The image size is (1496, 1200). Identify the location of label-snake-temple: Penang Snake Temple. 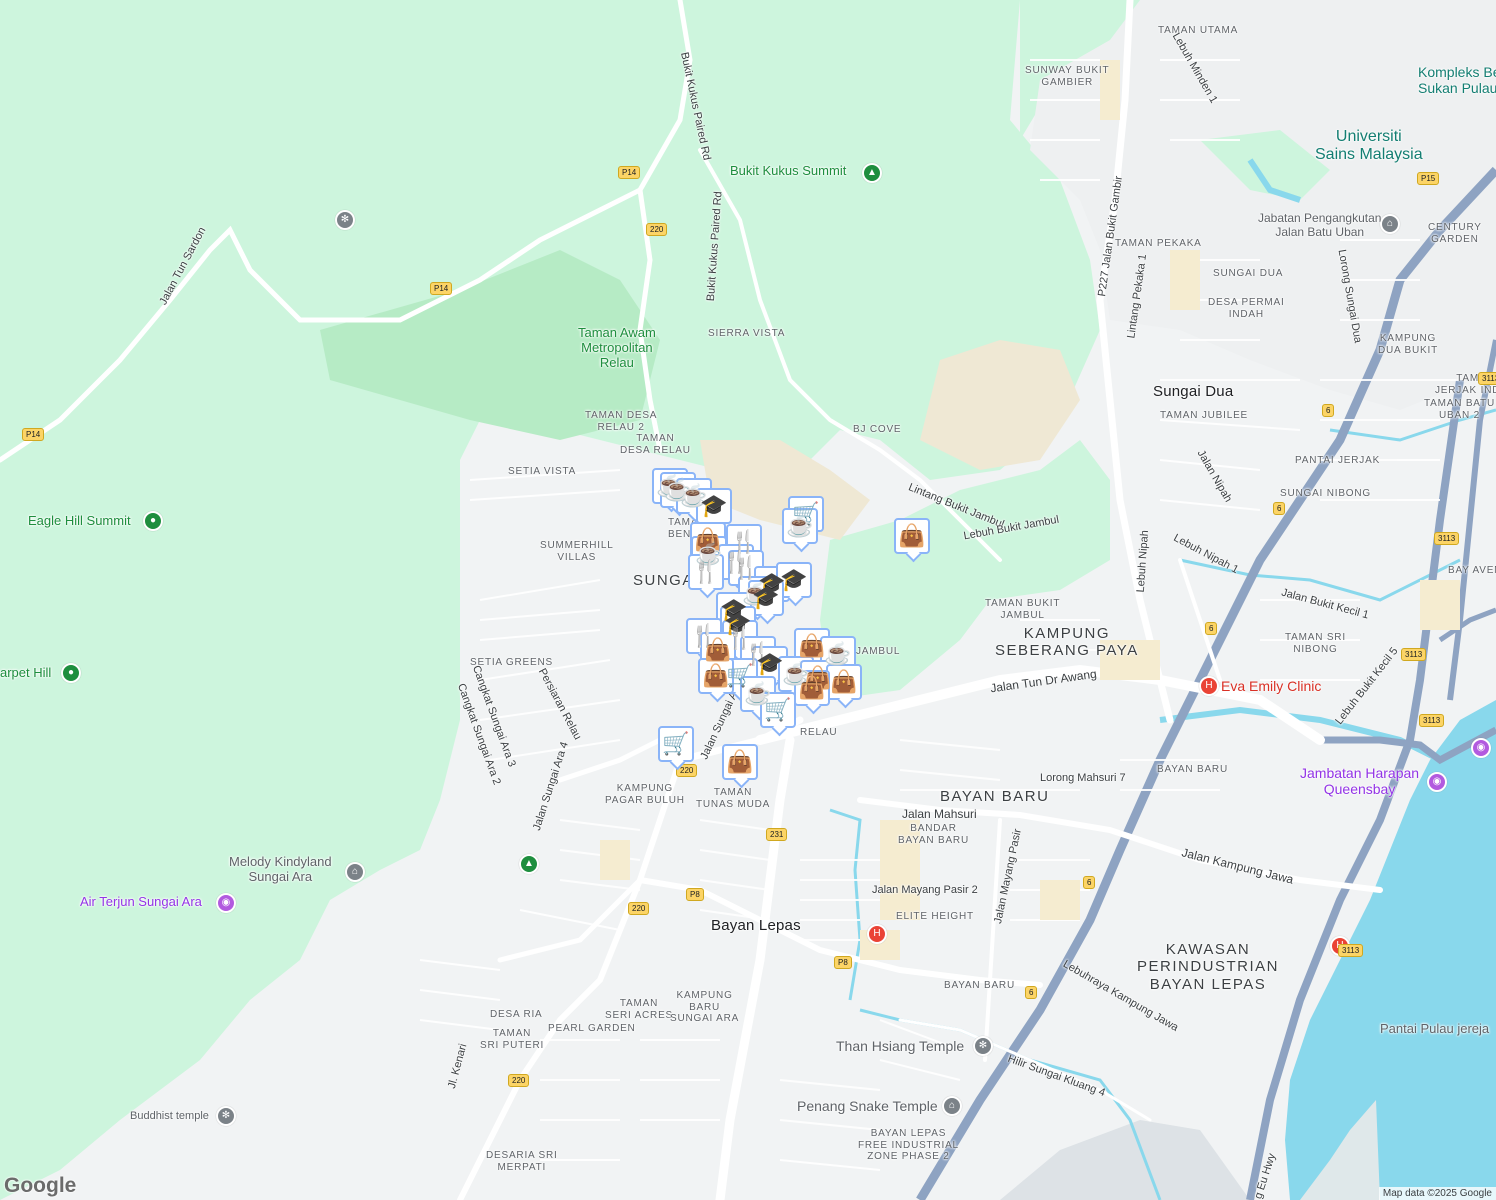
(867, 1106).